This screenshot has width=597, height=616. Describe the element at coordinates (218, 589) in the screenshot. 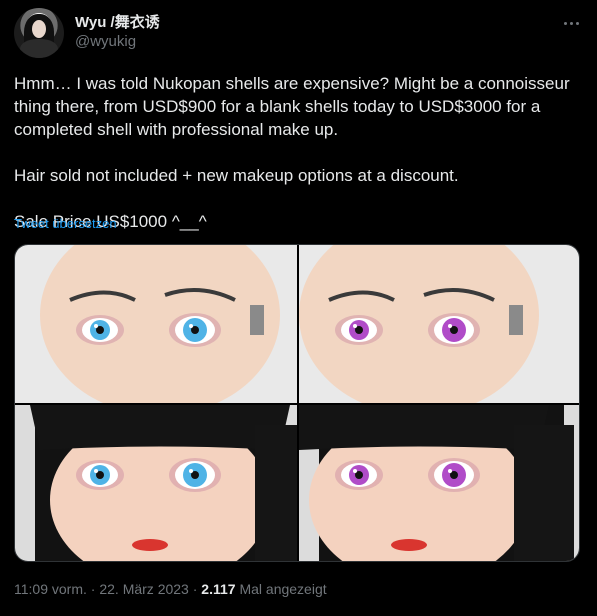

I see `views-count: 2.117` at that location.